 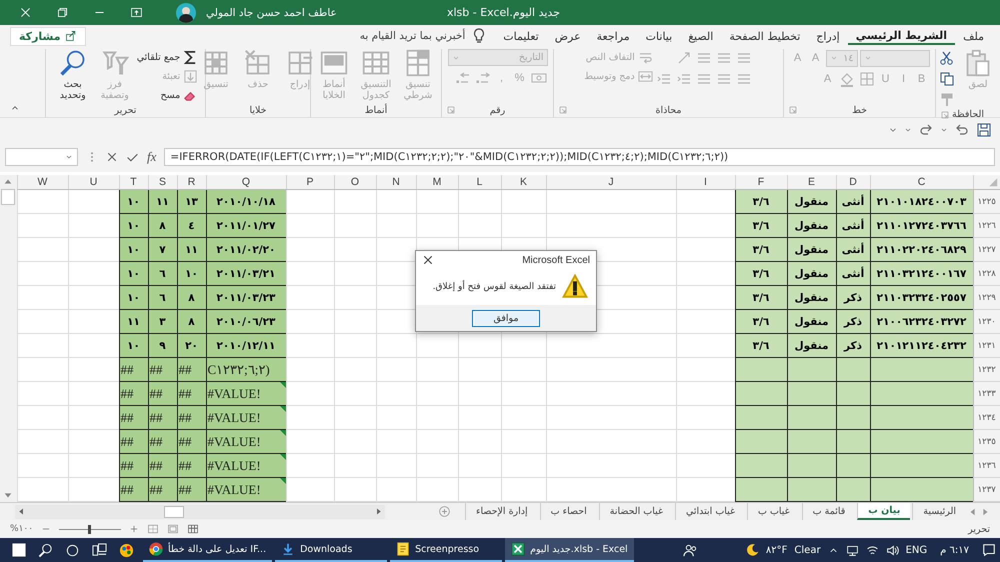 I want to click on zoom-in-icon, so click(x=134, y=529).